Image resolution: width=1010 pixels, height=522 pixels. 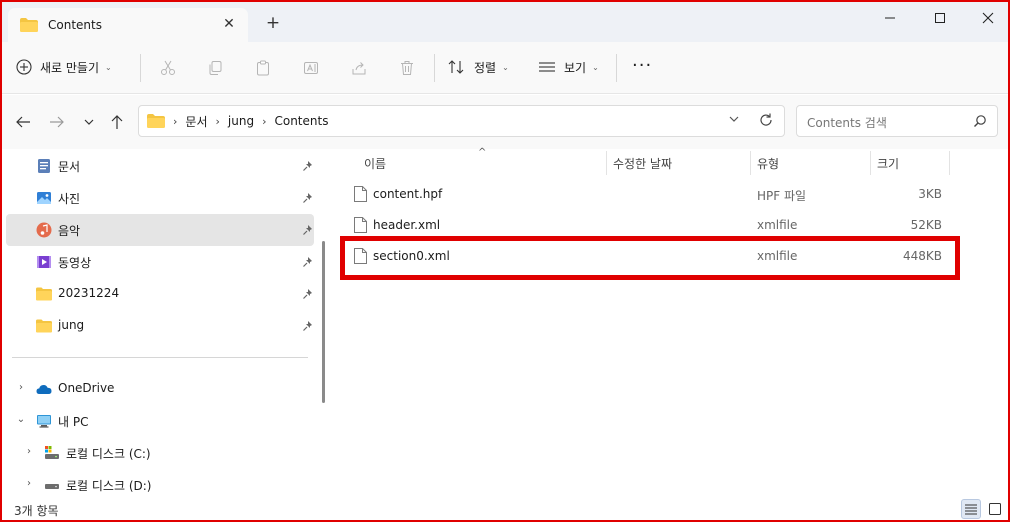 What do you see at coordinates (160, 230) in the screenshot?
I see `sidebar-item-music: 음악` at bounding box center [160, 230].